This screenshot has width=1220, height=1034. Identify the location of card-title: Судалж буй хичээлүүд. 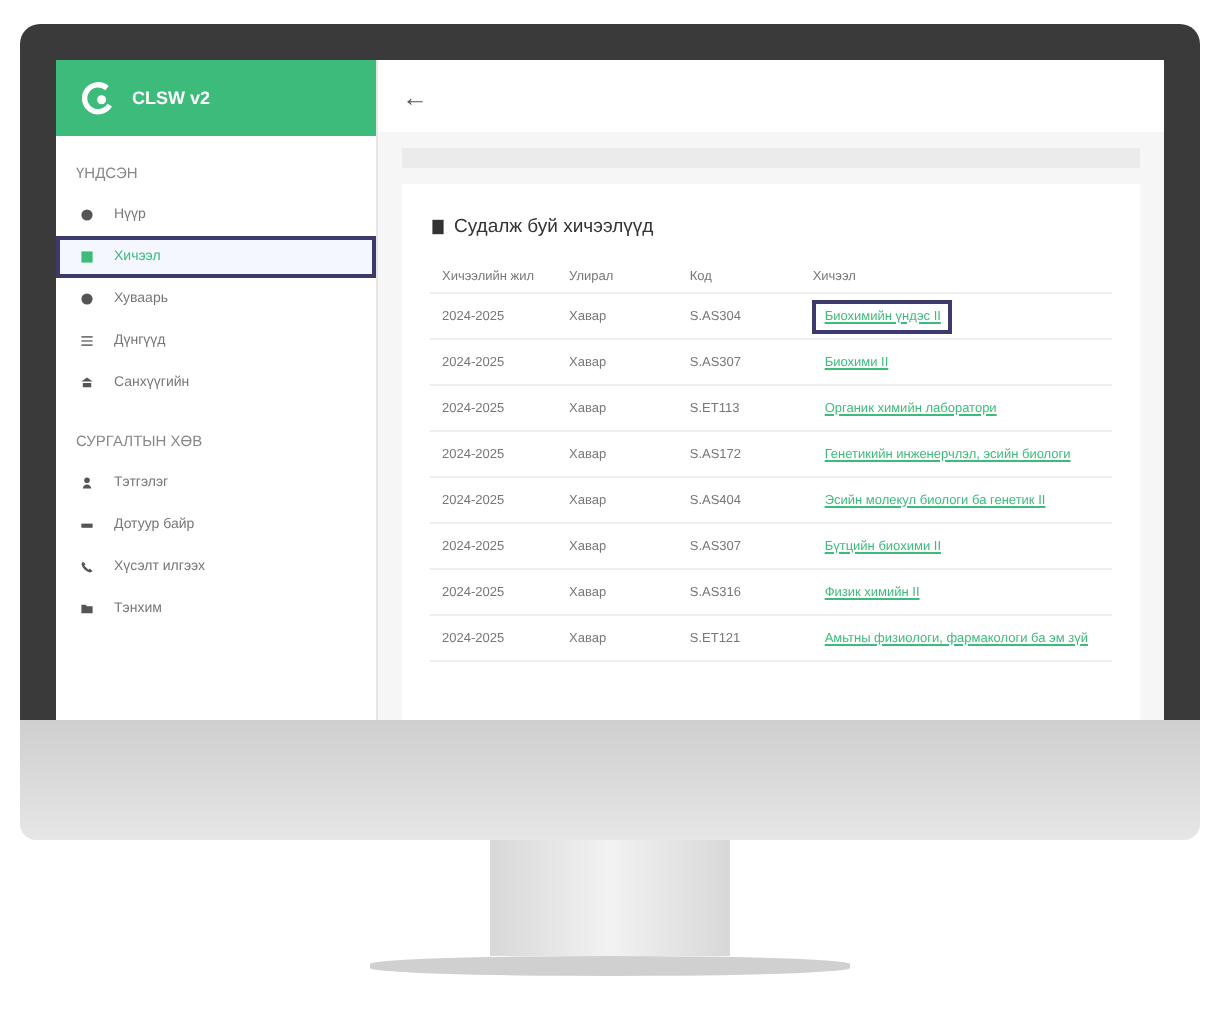
(554, 227).